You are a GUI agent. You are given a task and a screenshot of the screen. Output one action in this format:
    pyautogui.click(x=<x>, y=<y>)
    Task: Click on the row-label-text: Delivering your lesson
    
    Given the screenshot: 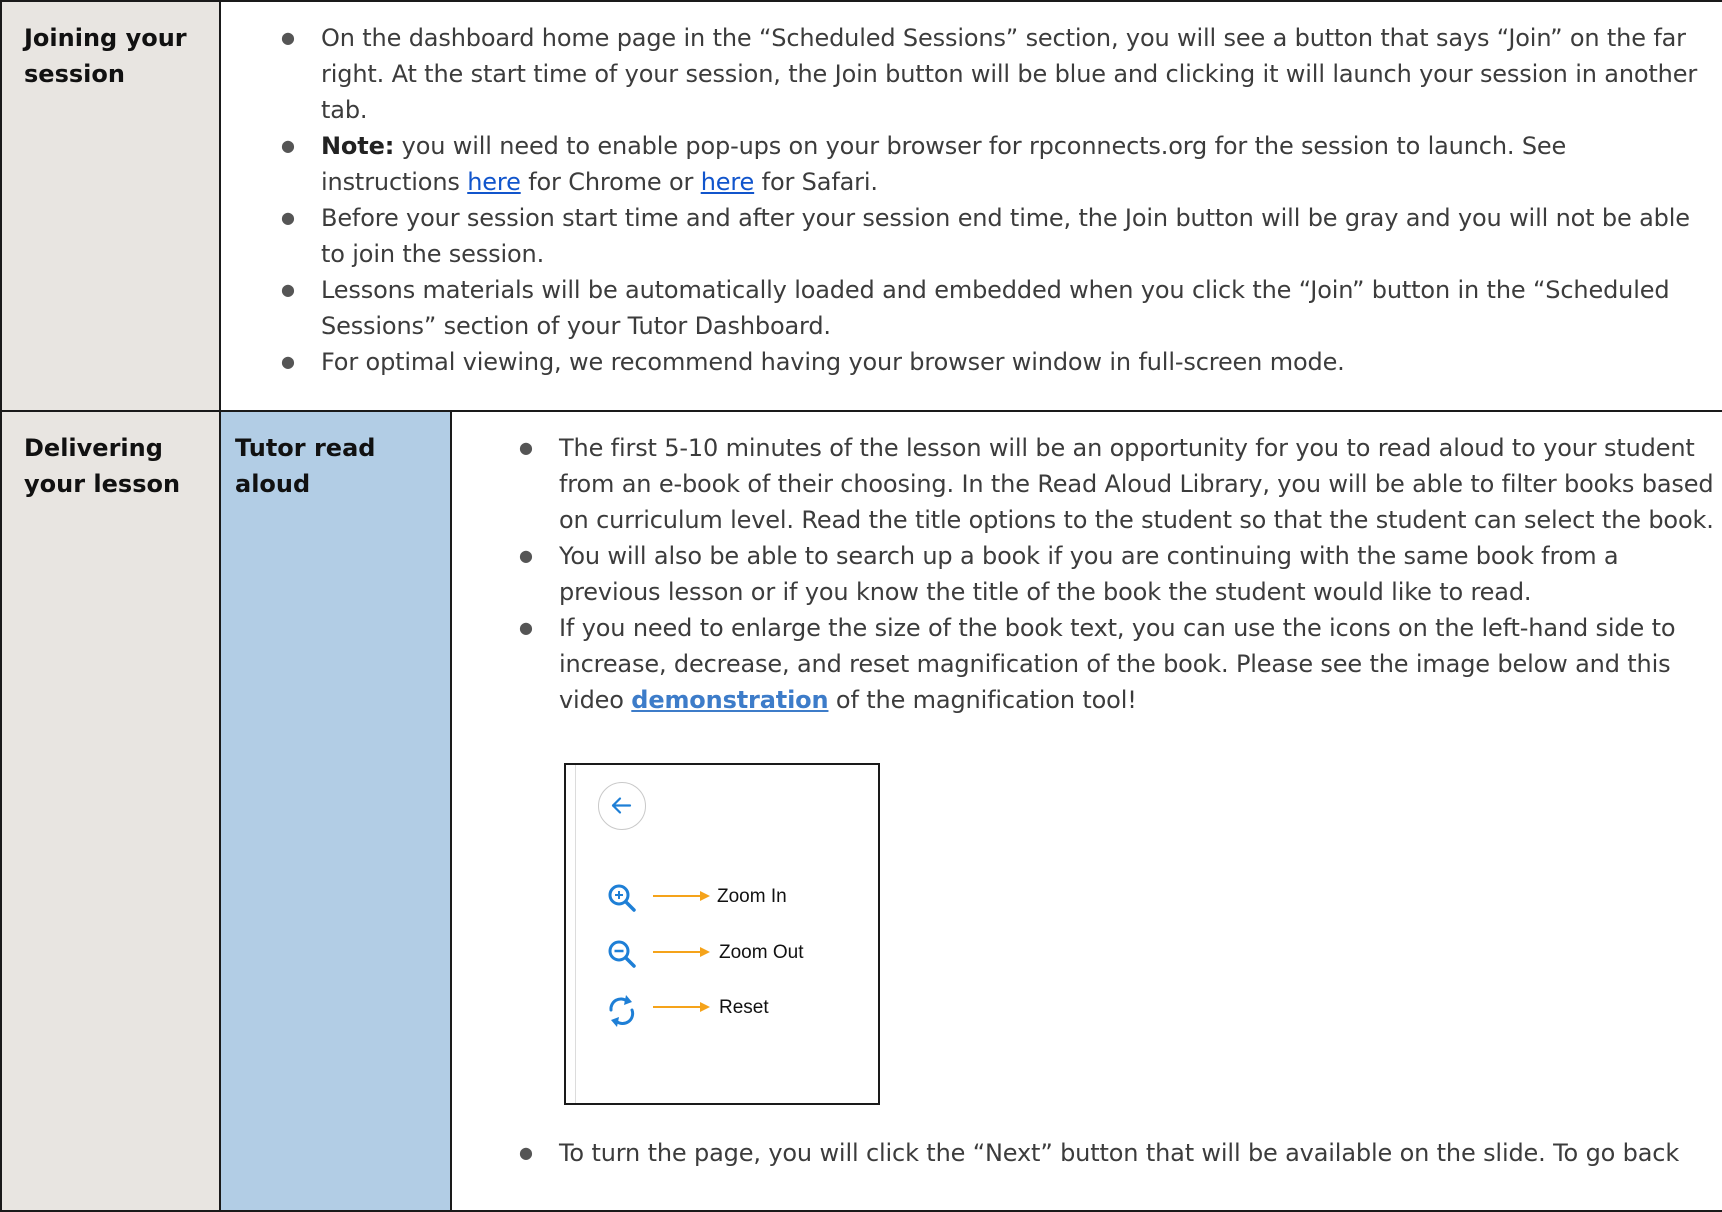 What is the action you would take?
    pyautogui.click(x=102, y=466)
    